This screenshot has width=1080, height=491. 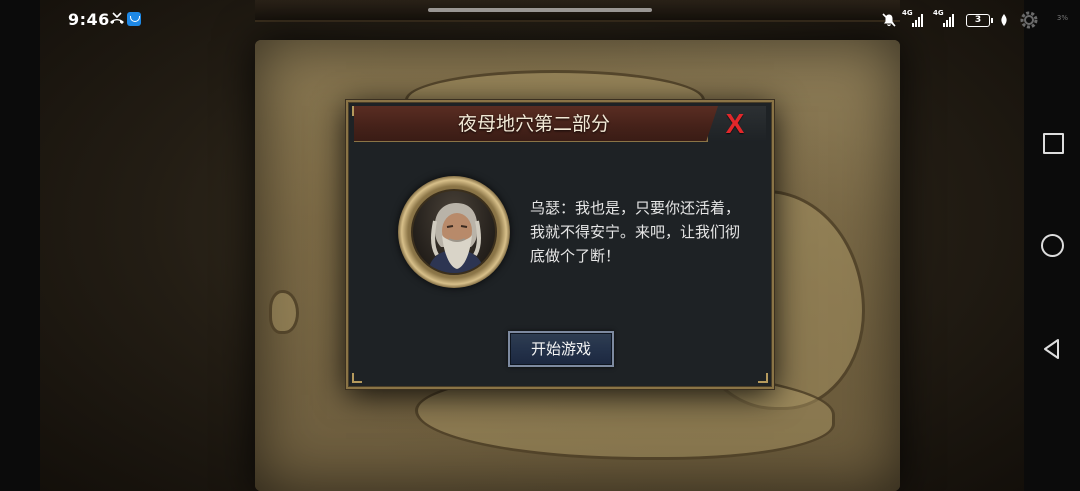 I want to click on status-icons: 4G 4G 3, so click(x=945, y=19).